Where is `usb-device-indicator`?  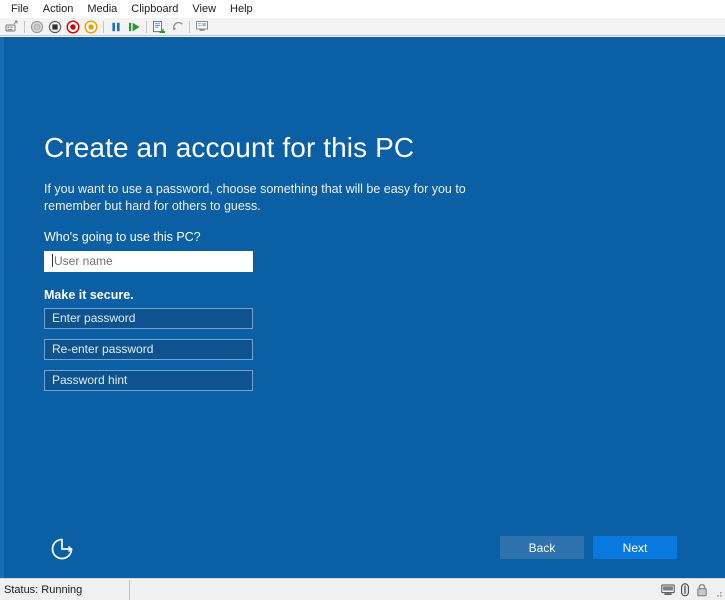
usb-device-indicator is located at coordinates (685, 590).